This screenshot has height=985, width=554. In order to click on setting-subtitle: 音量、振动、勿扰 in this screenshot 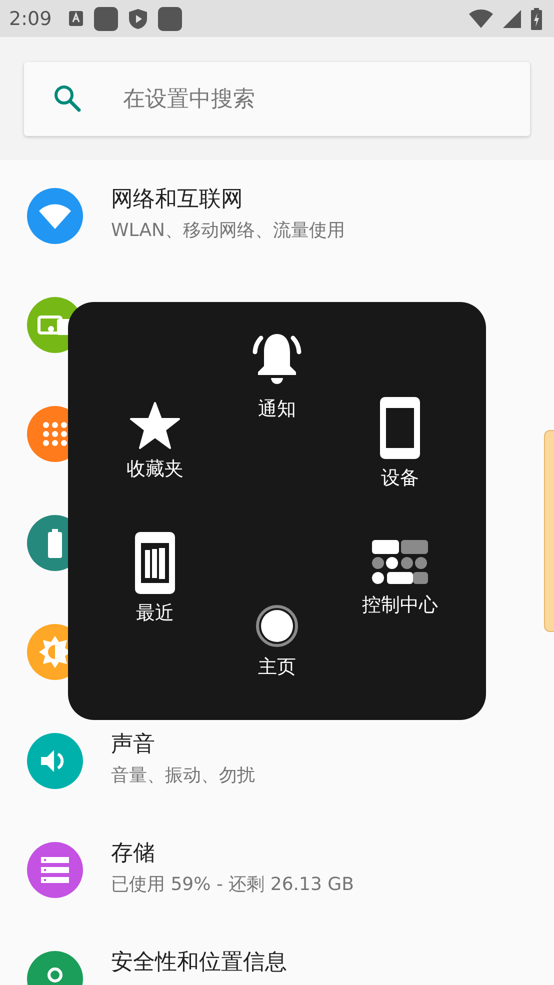, I will do `click(183, 776)`.